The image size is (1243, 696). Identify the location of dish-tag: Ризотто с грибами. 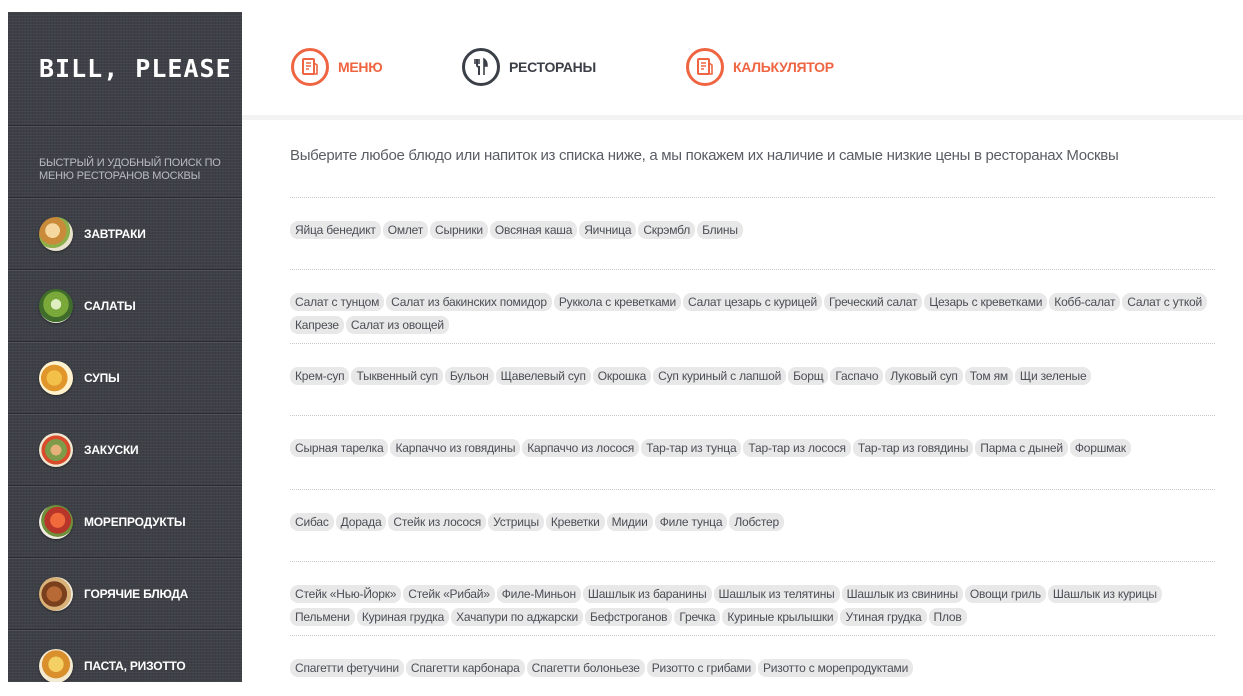
(701, 668).